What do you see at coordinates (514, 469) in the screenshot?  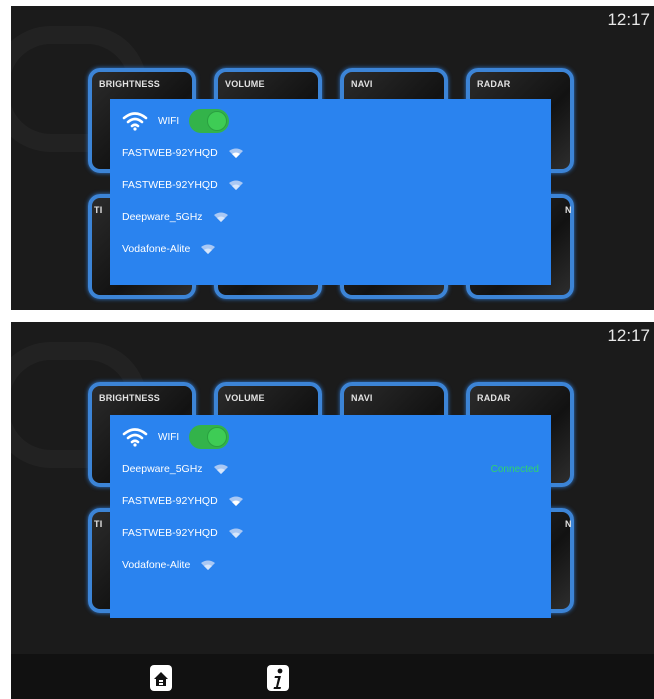 I see `connection-status: Connected` at bounding box center [514, 469].